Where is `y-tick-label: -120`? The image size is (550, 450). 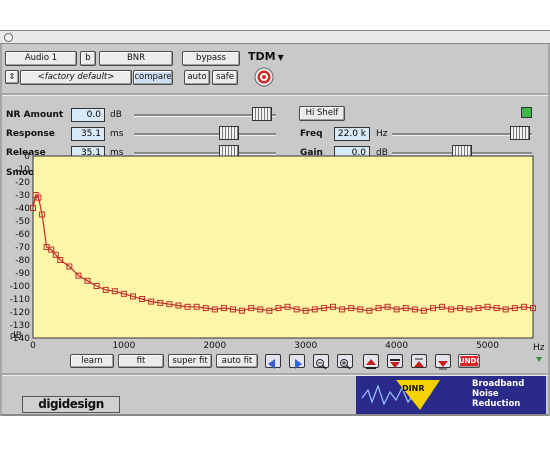 y-tick-label: -120 is located at coordinates (20, 313).